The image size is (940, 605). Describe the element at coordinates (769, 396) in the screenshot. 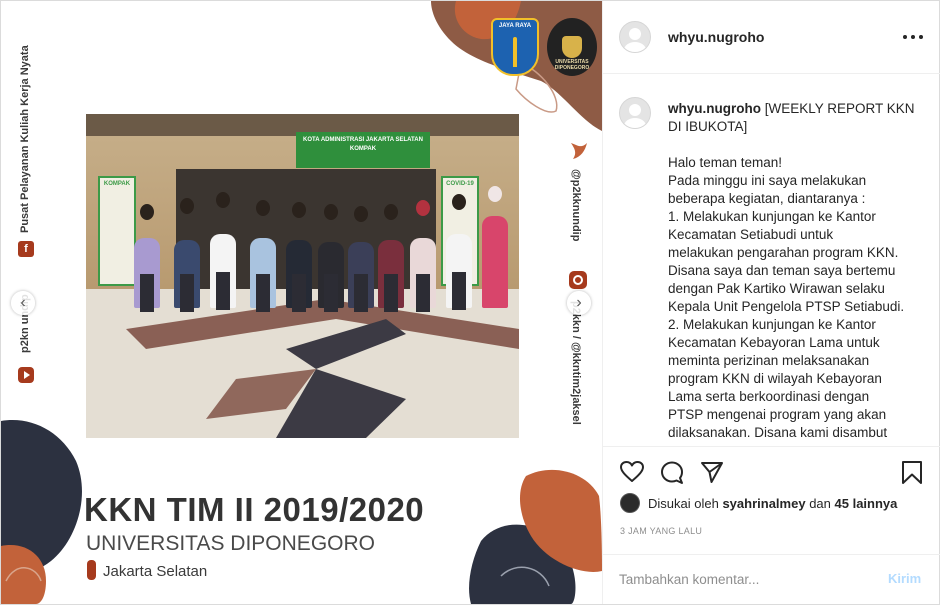

I see `caption-line: Lama serta berkoordinasi dengan` at that location.